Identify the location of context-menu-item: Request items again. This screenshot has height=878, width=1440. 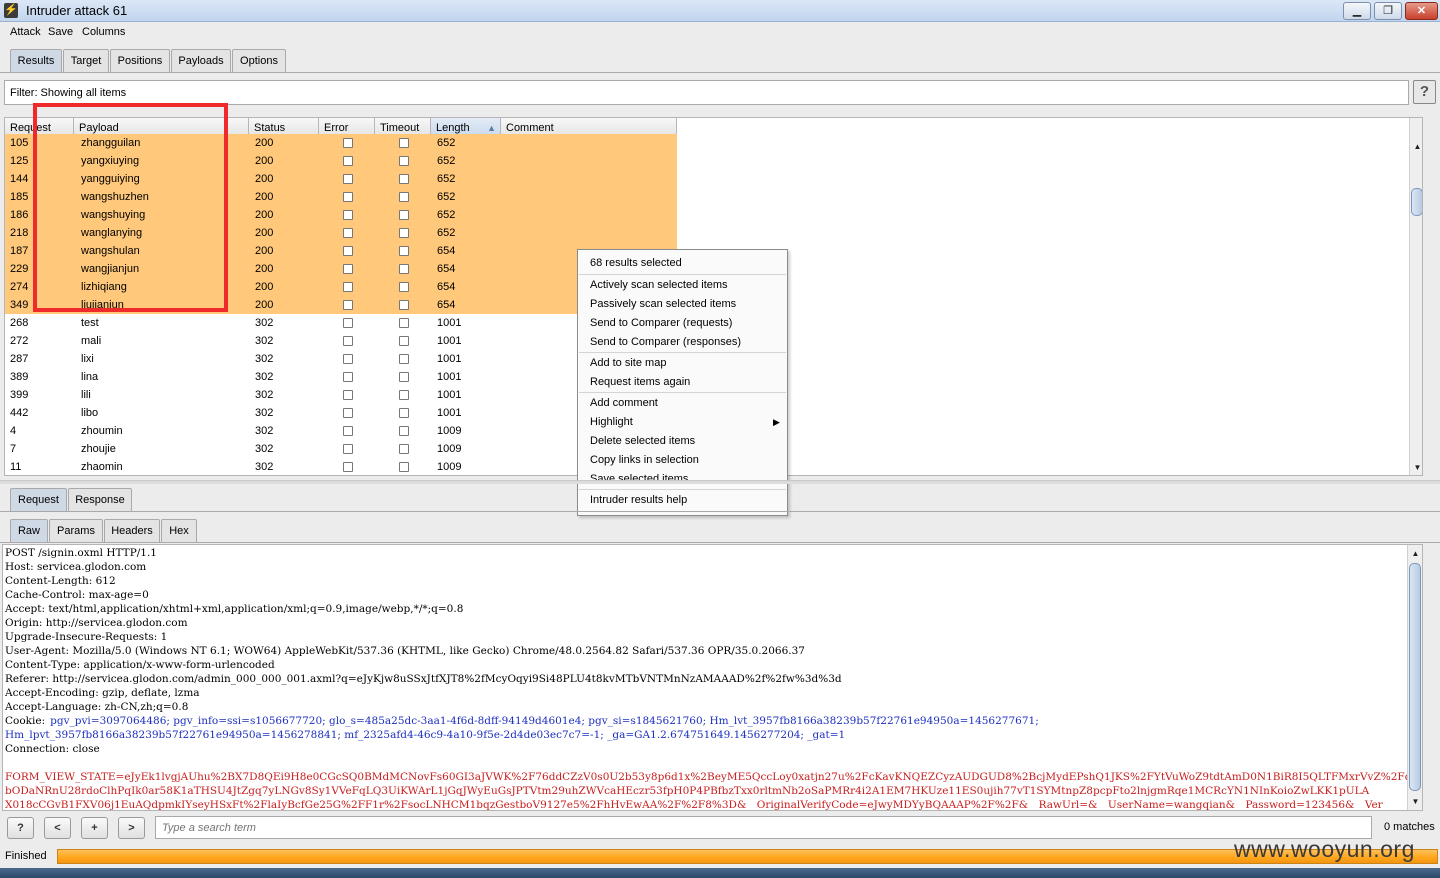
(682, 382).